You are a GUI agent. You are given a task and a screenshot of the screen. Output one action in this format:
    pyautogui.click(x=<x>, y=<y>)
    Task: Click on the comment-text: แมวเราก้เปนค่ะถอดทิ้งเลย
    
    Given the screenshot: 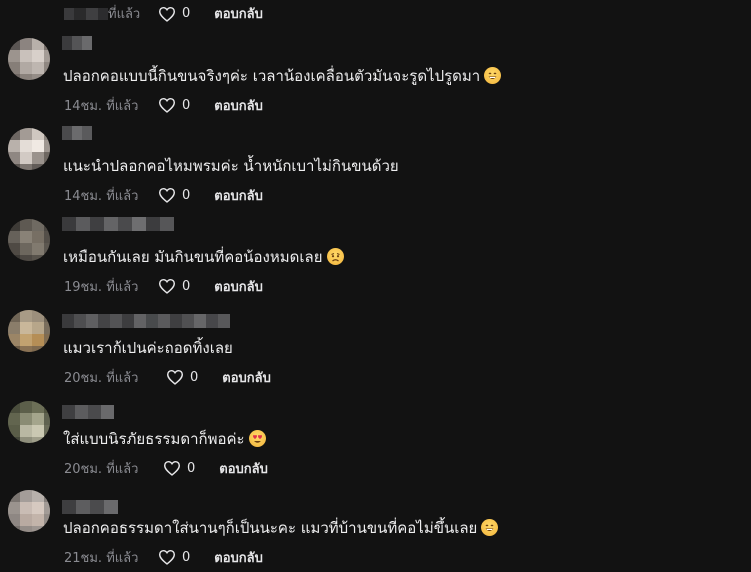 What is the action you would take?
    pyautogui.click(x=148, y=348)
    